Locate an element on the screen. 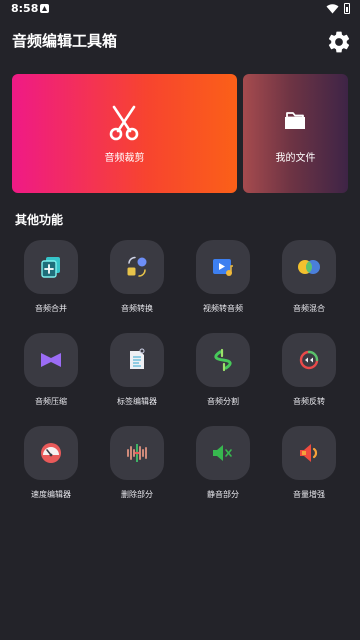  status-time: 8:58 is located at coordinates (25, 8).